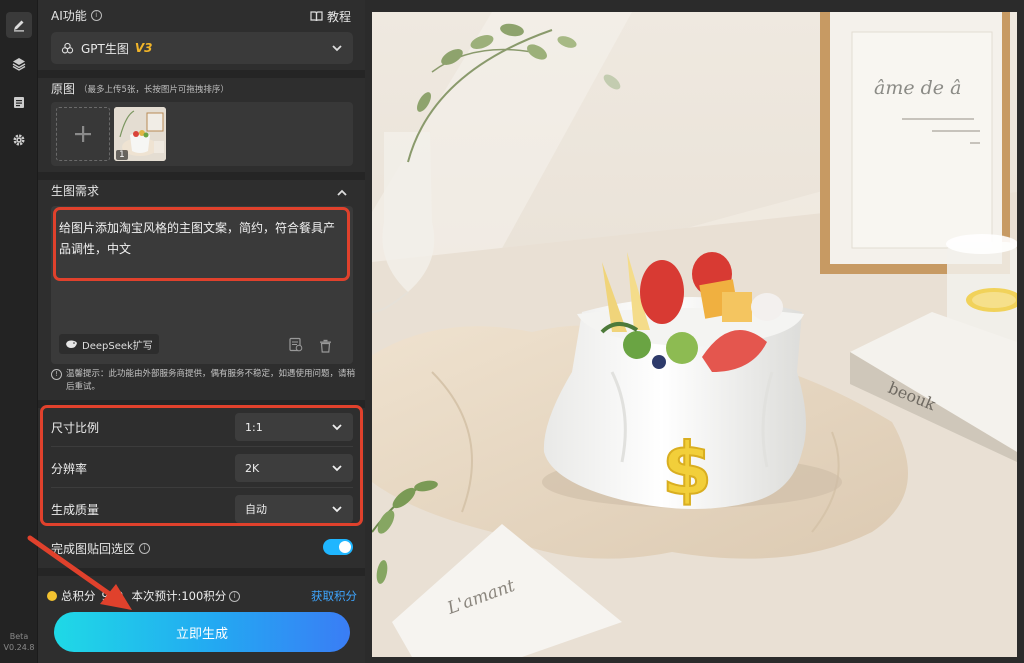  I want to click on openai-icon, so click(67, 47).